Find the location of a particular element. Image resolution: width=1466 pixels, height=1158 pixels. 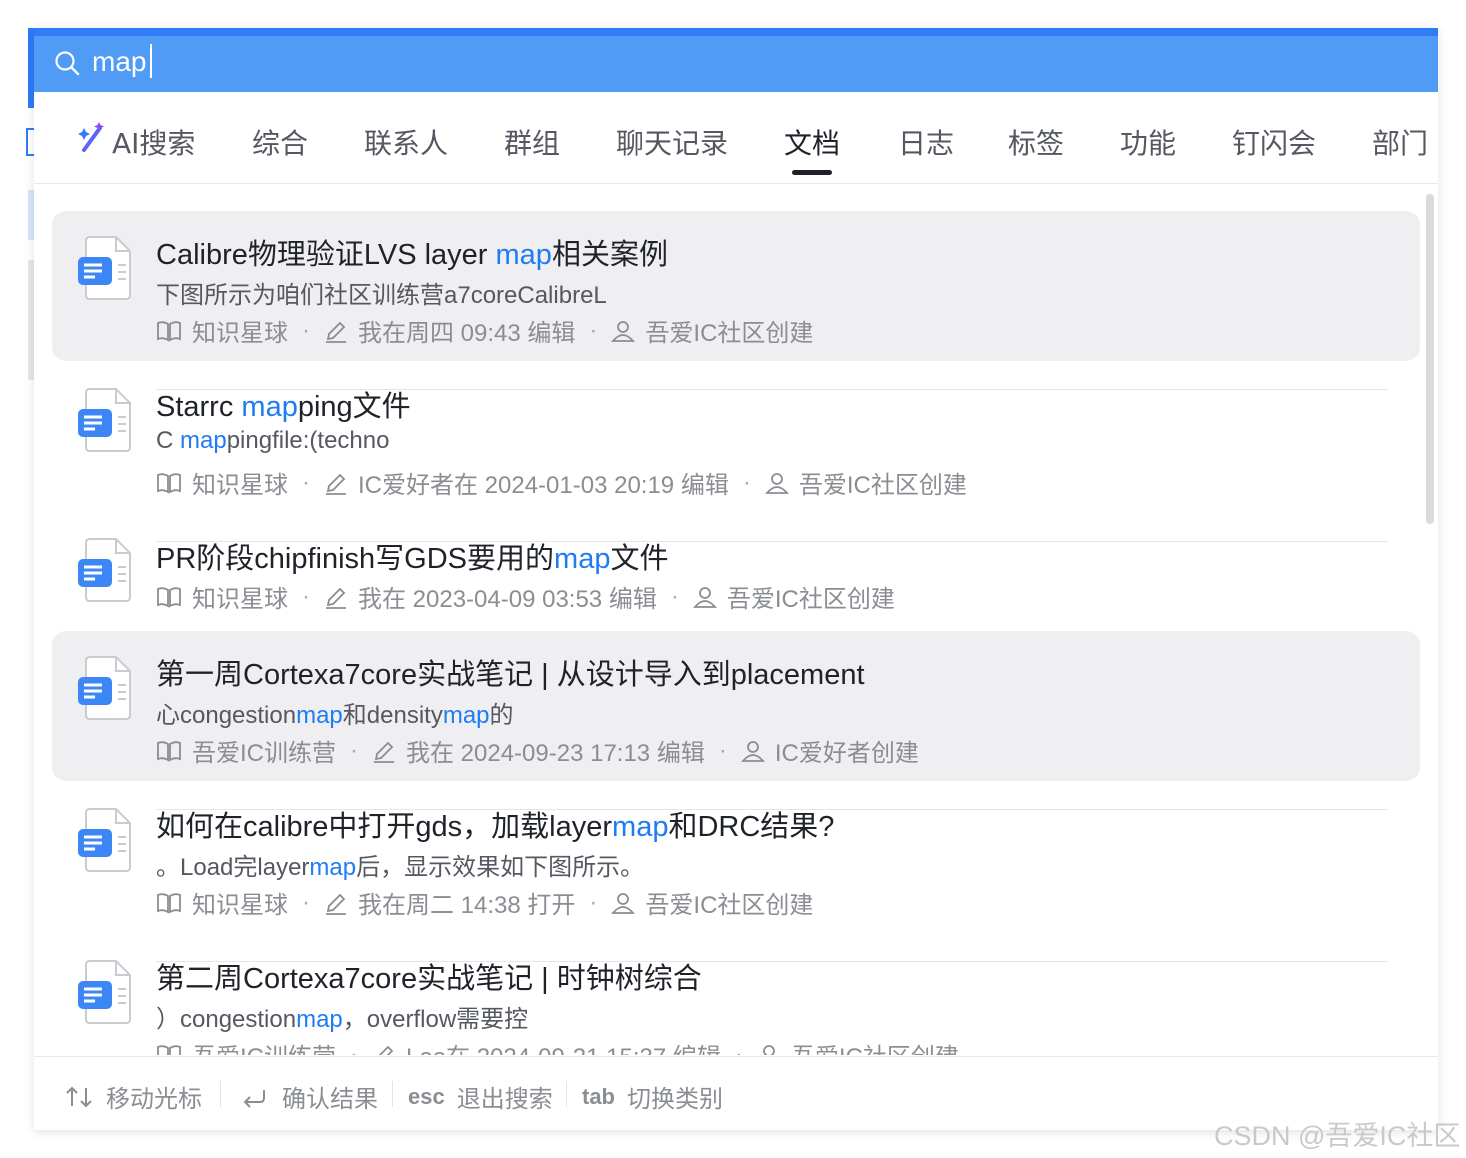

result-title: Starrc mapping文件 is located at coordinates (283, 407).